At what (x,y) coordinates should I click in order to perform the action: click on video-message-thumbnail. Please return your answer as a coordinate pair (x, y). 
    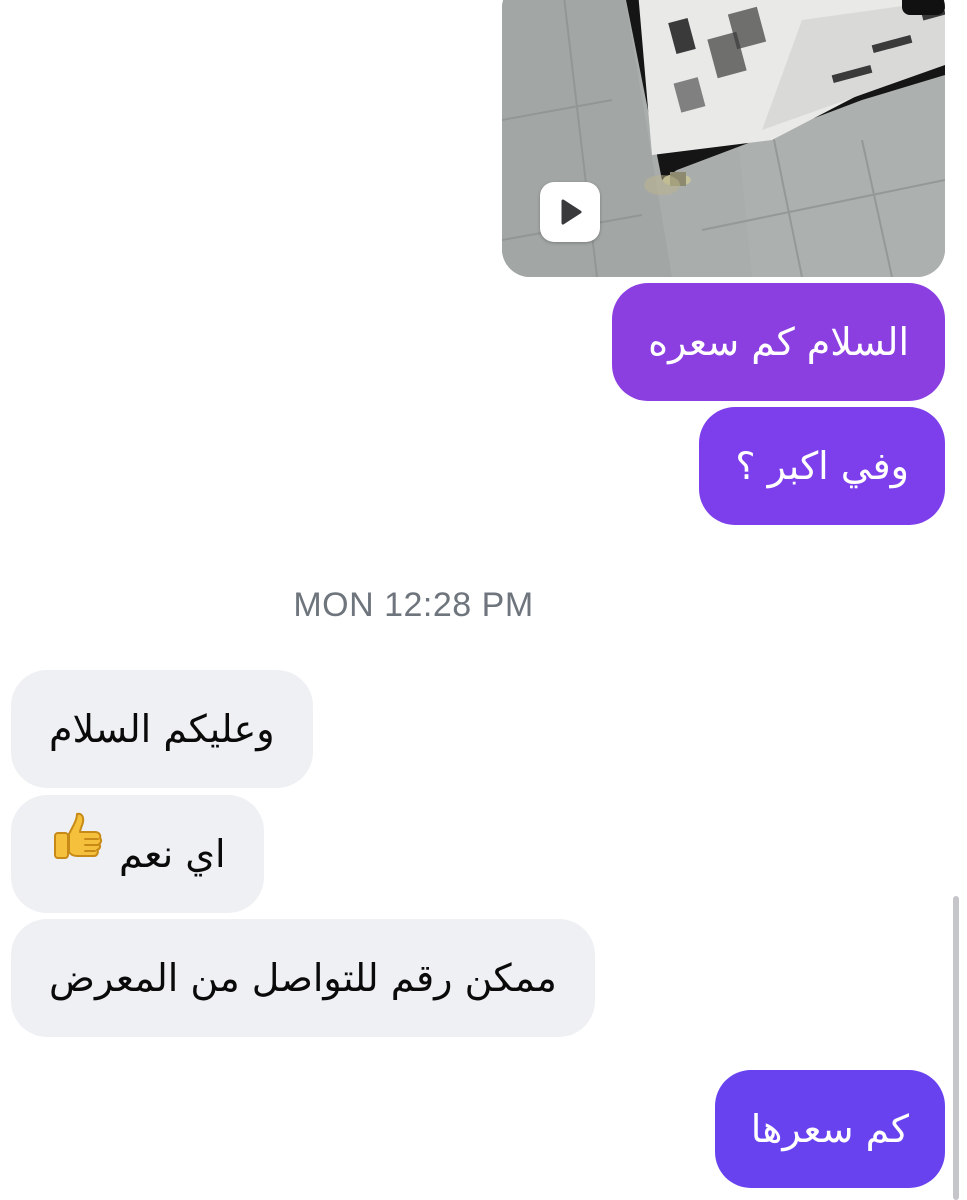
    Looking at the image, I should click on (723, 138).